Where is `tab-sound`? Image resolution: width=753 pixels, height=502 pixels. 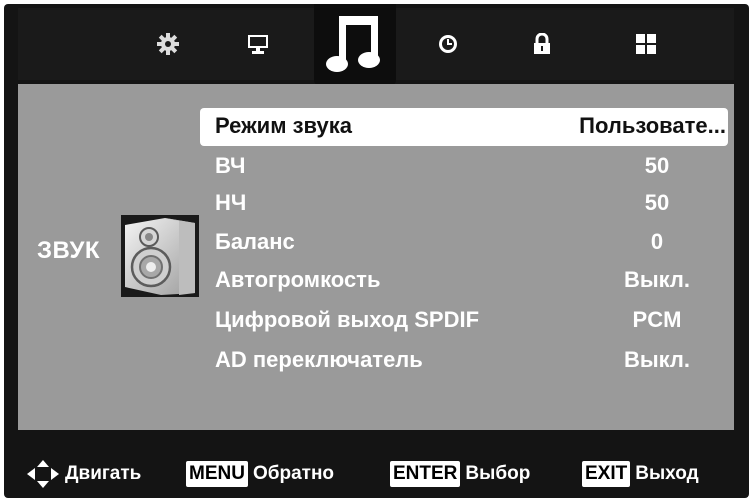
tab-sound is located at coordinates (355, 45).